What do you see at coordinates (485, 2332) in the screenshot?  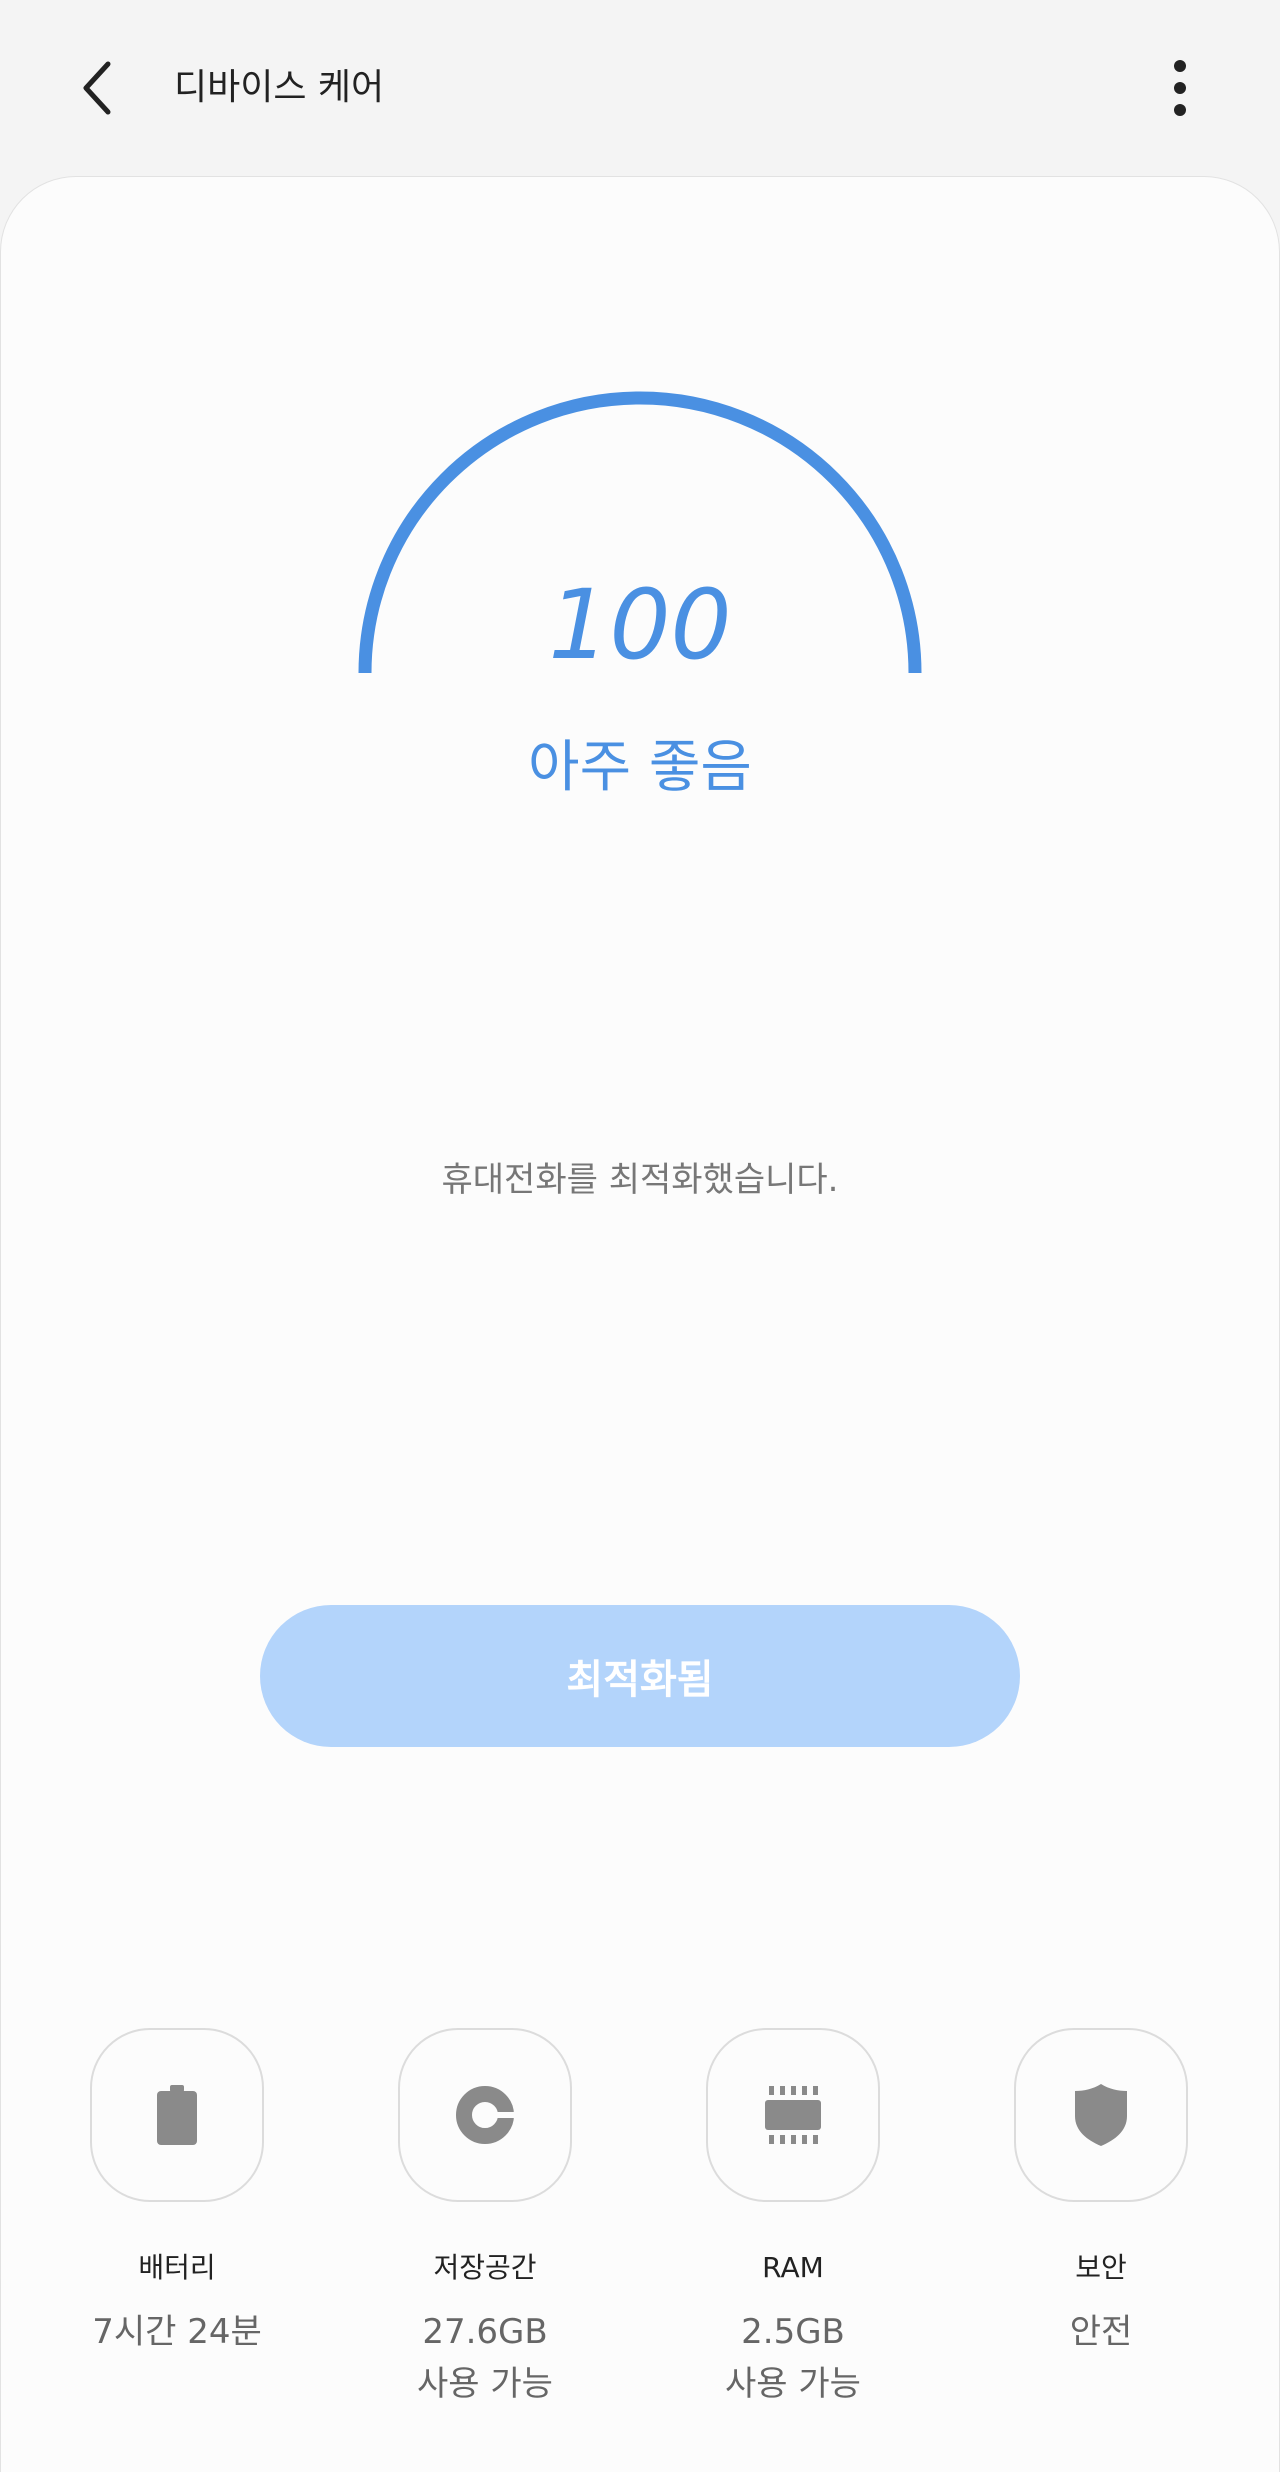 I see `storage-value-line1: 27.6GB` at bounding box center [485, 2332].